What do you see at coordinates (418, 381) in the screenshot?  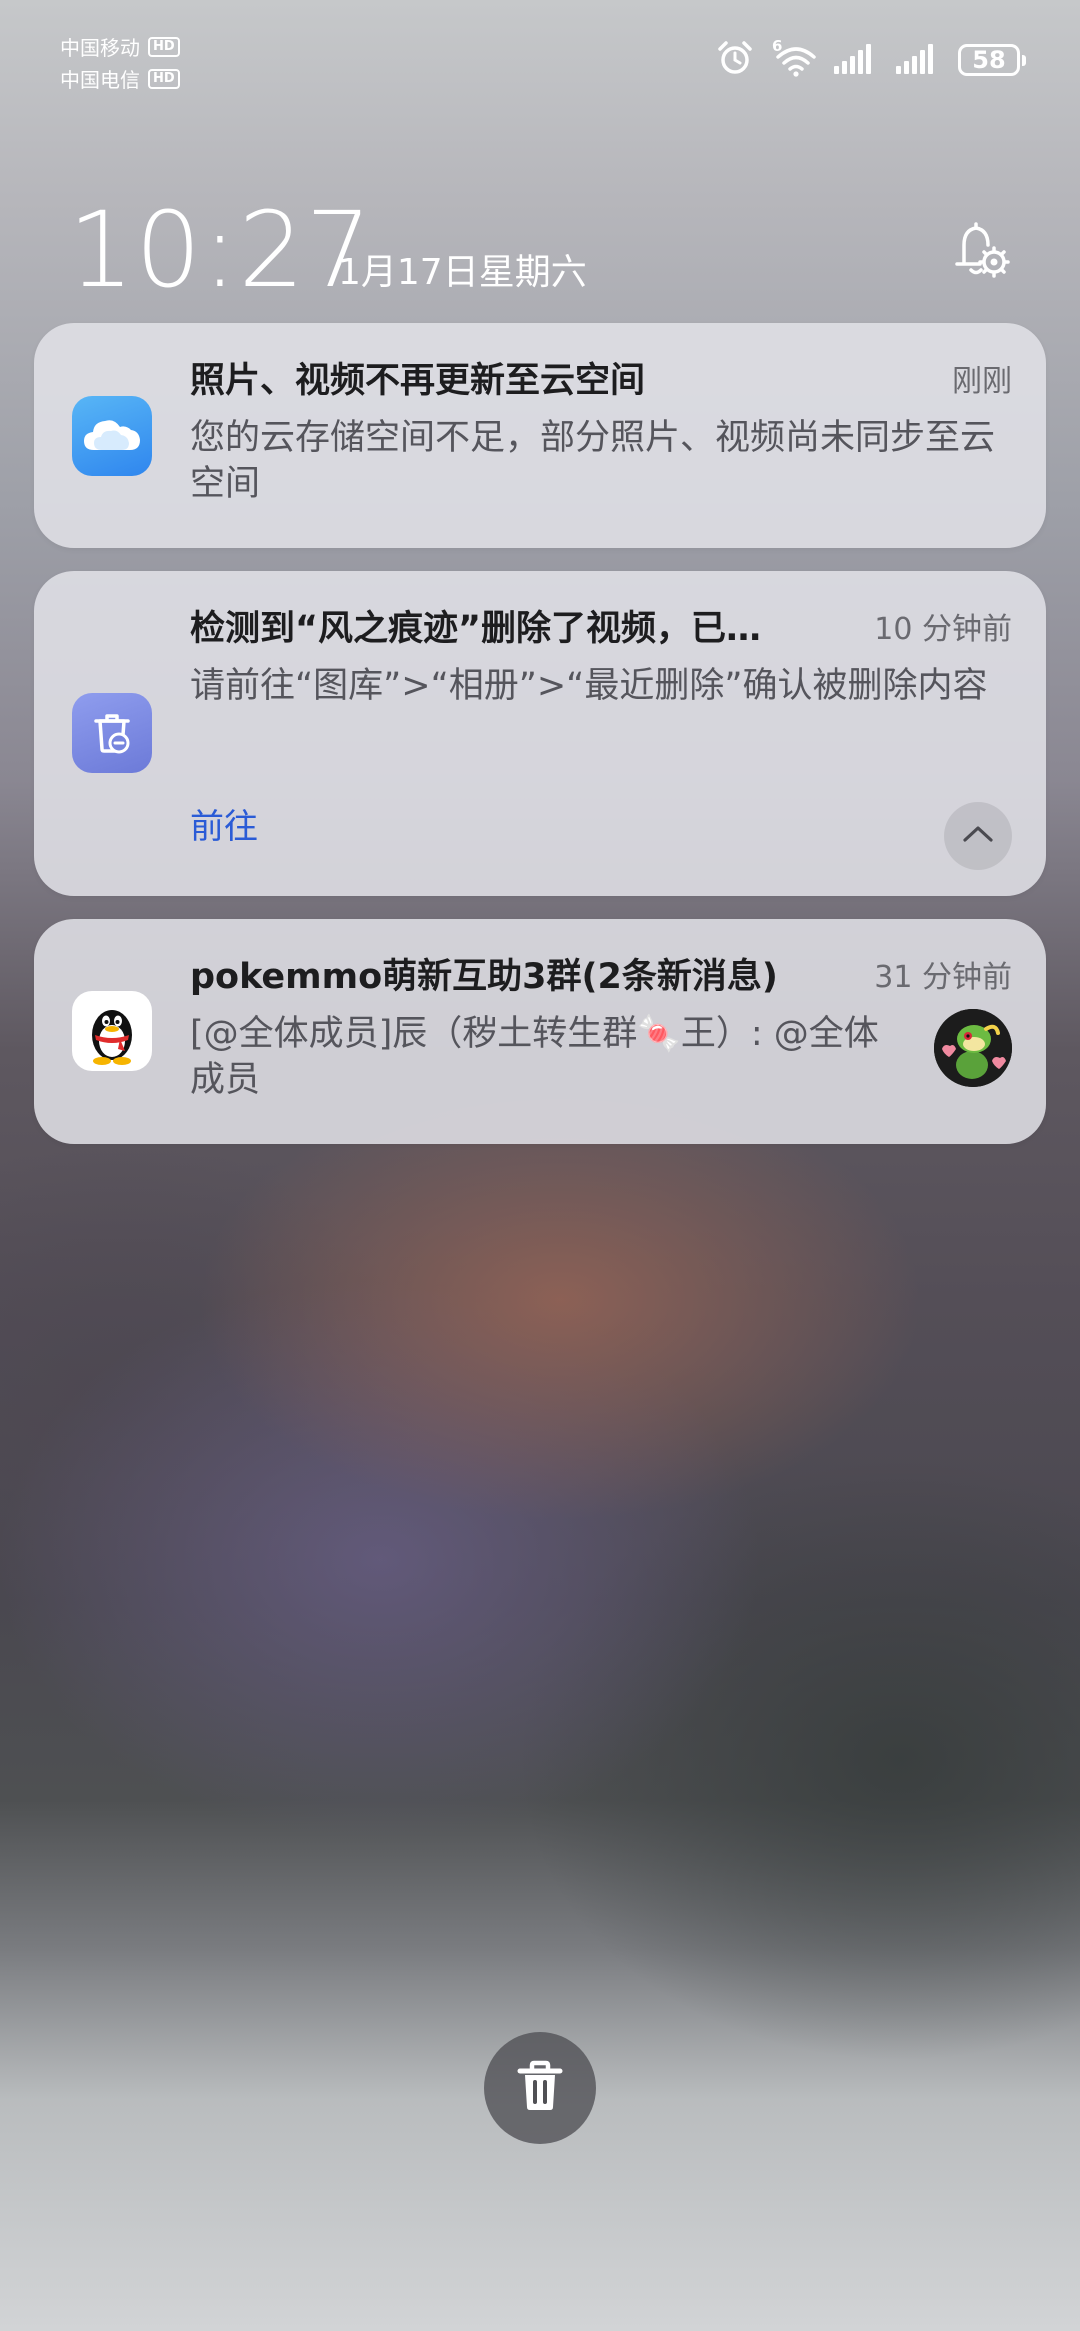 I see `notification-title: 照片、视频不再更新至云空间` at bounding box center [418, 381].